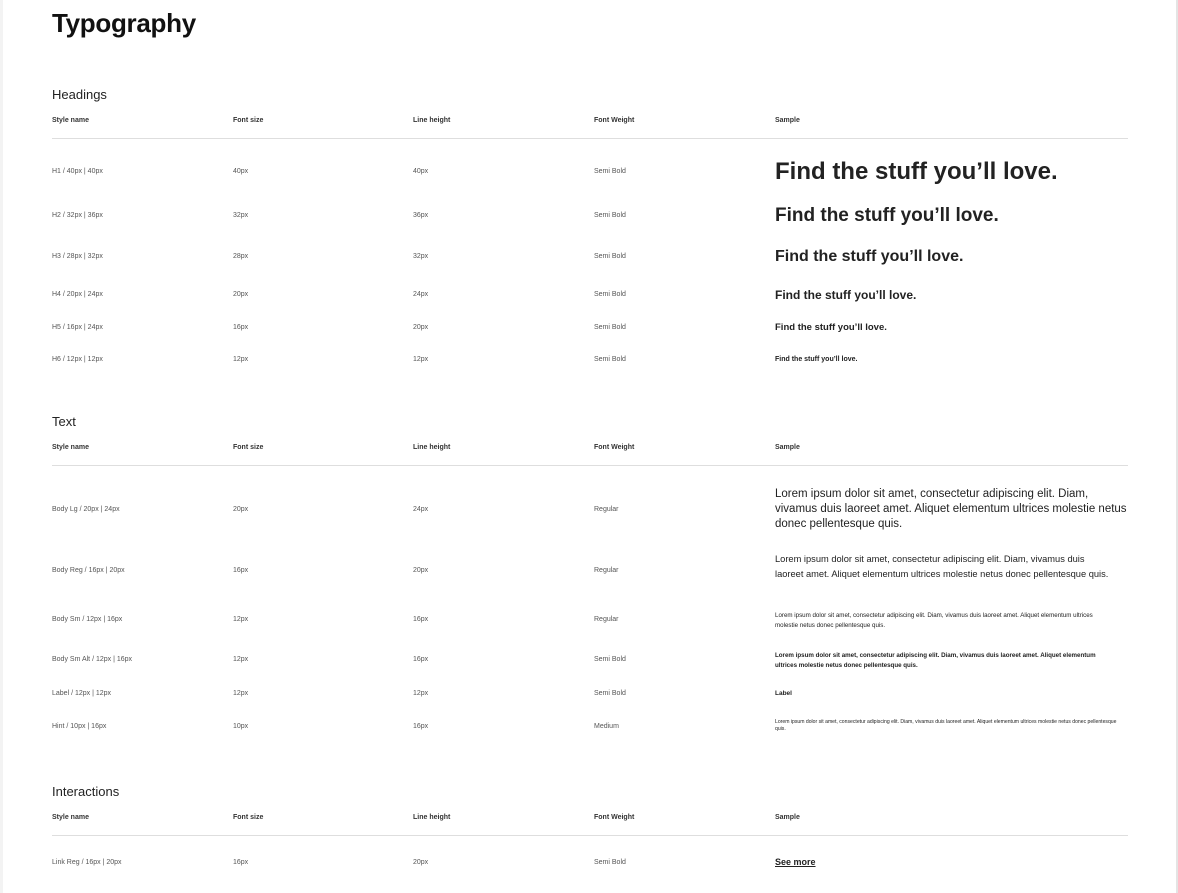  Describe the element at coordinates (86, 791) in the screenshot. I see `section-title-interactions: Interactions` at that location.